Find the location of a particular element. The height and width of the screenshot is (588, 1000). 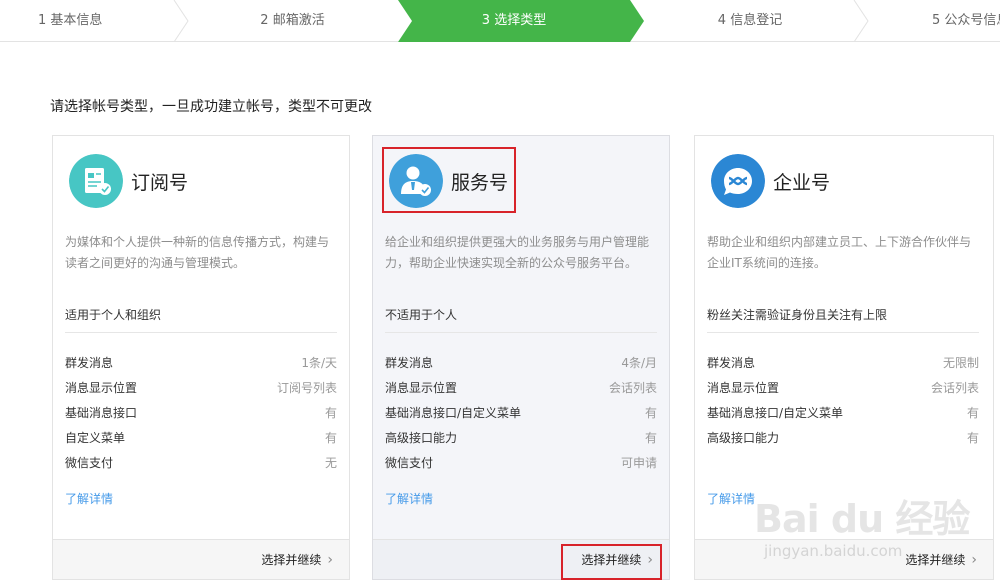

step-info-registration: 4 信息登记 is located at coordinates (750, 21).